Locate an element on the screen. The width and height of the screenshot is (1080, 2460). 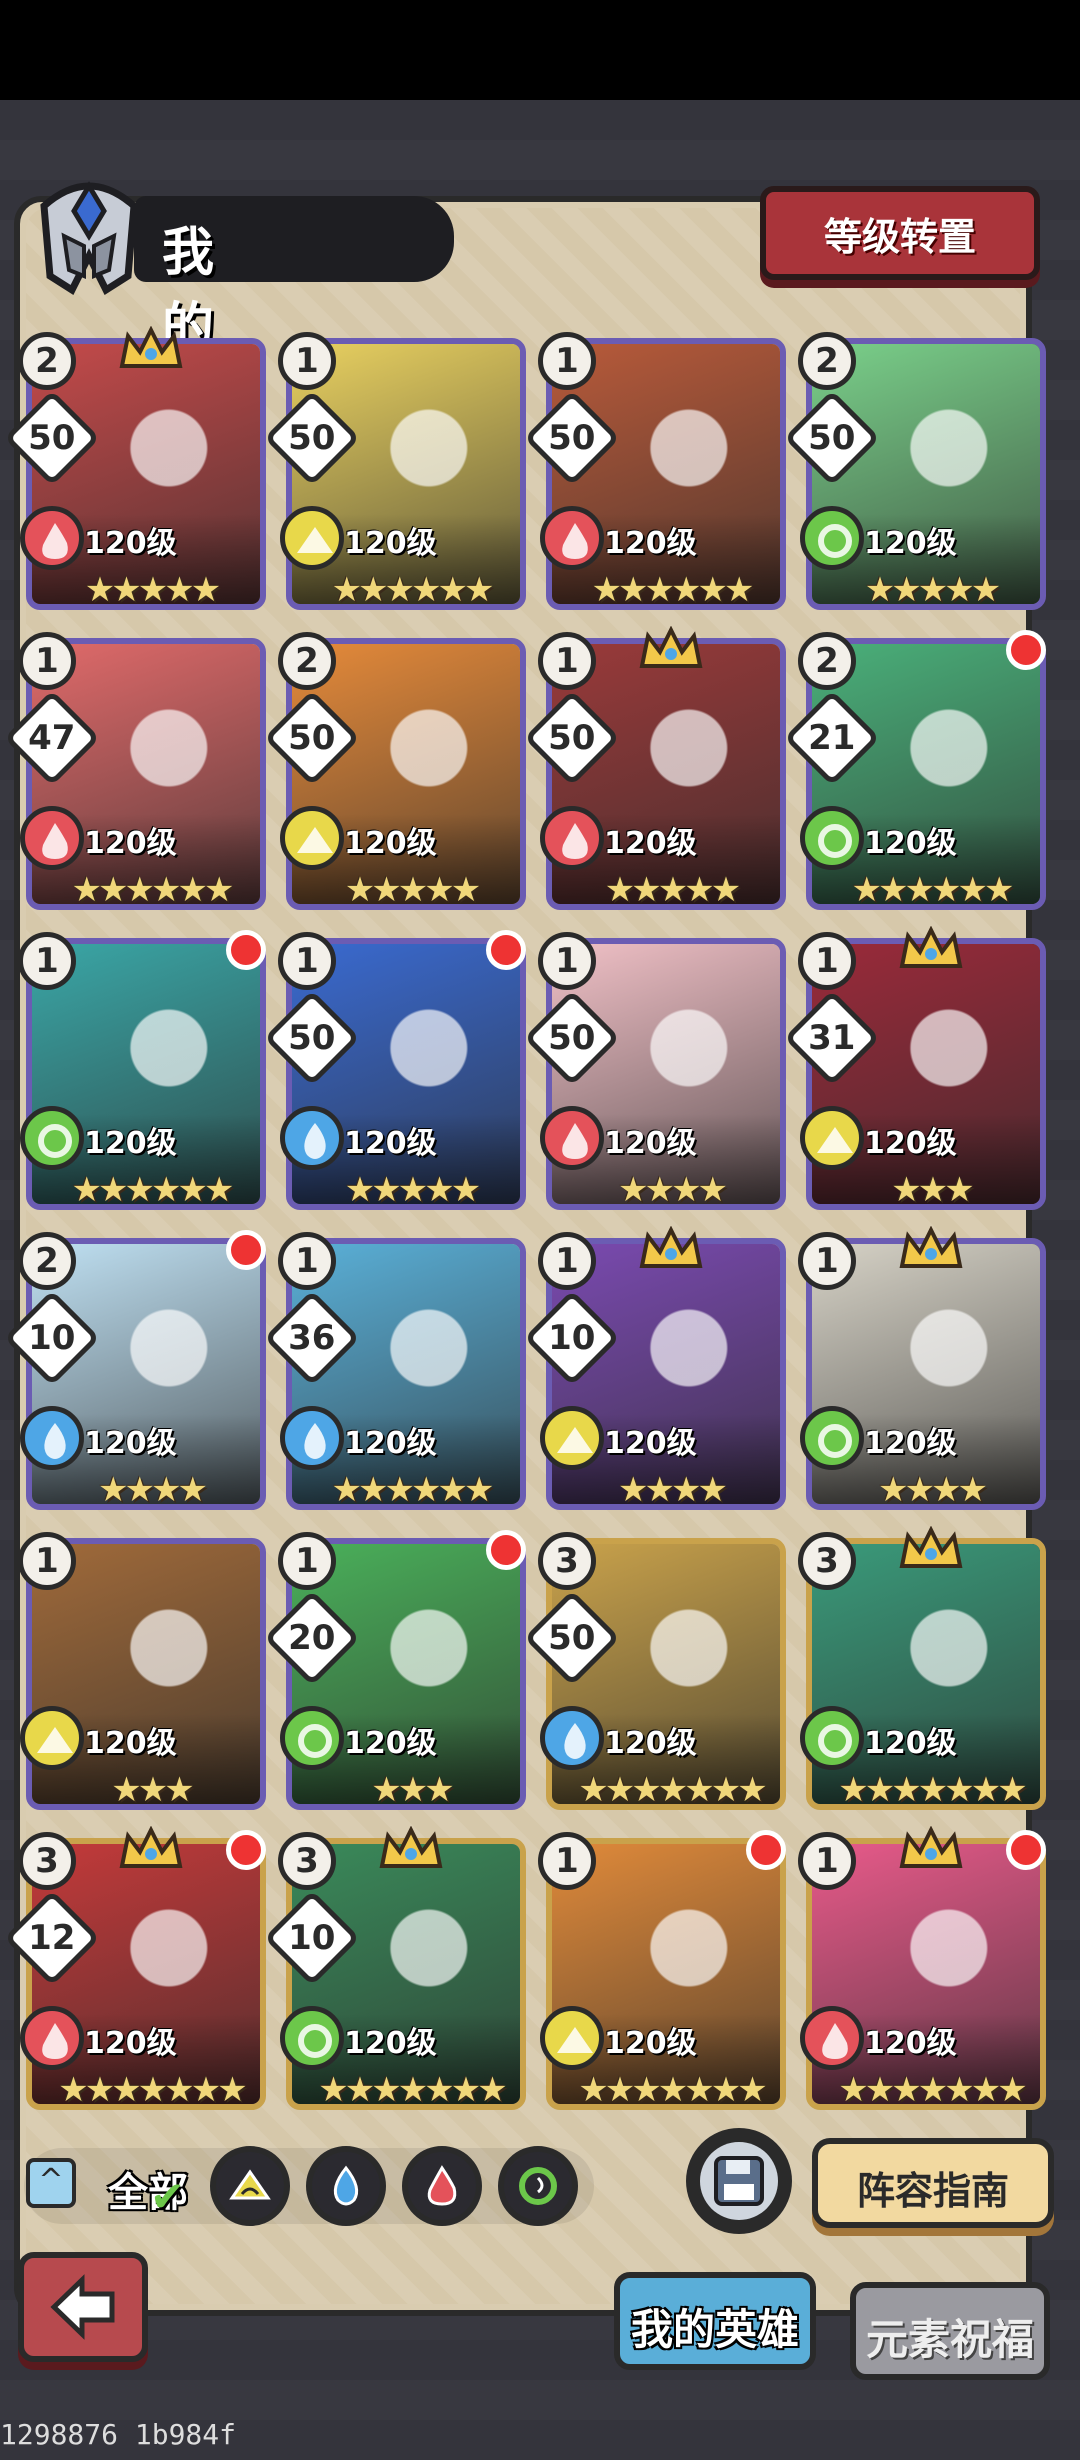
lineup-guide-label: 阵容指南 is located at coordinates (932, 2191).